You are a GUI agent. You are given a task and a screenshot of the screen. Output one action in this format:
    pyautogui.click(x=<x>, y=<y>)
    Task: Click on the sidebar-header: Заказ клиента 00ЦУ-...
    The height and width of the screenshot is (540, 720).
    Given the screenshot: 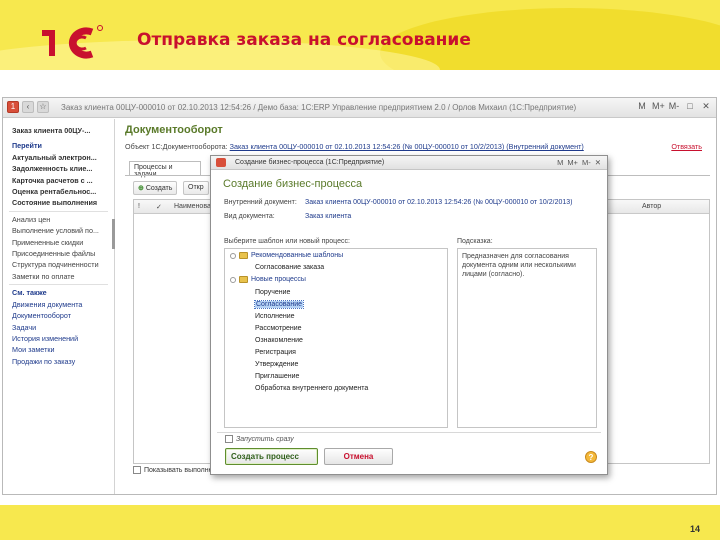 What is the action you would take?
    pyautogui.click(x=51, y=130)
    